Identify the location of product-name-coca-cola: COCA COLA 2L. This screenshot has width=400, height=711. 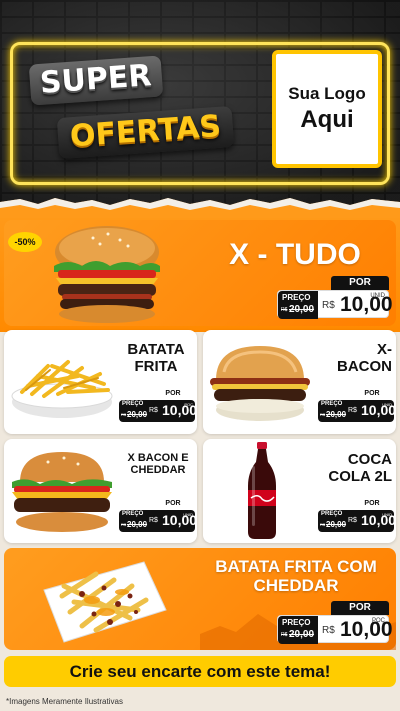
(360, 468).